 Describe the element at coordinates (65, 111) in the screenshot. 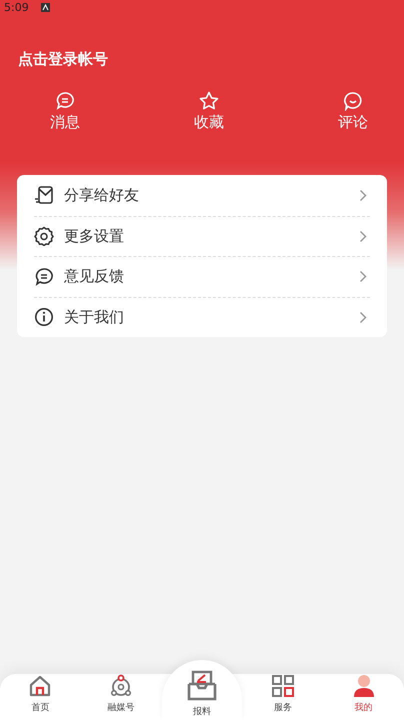

I see `shortcut-button: 消息` at that location.